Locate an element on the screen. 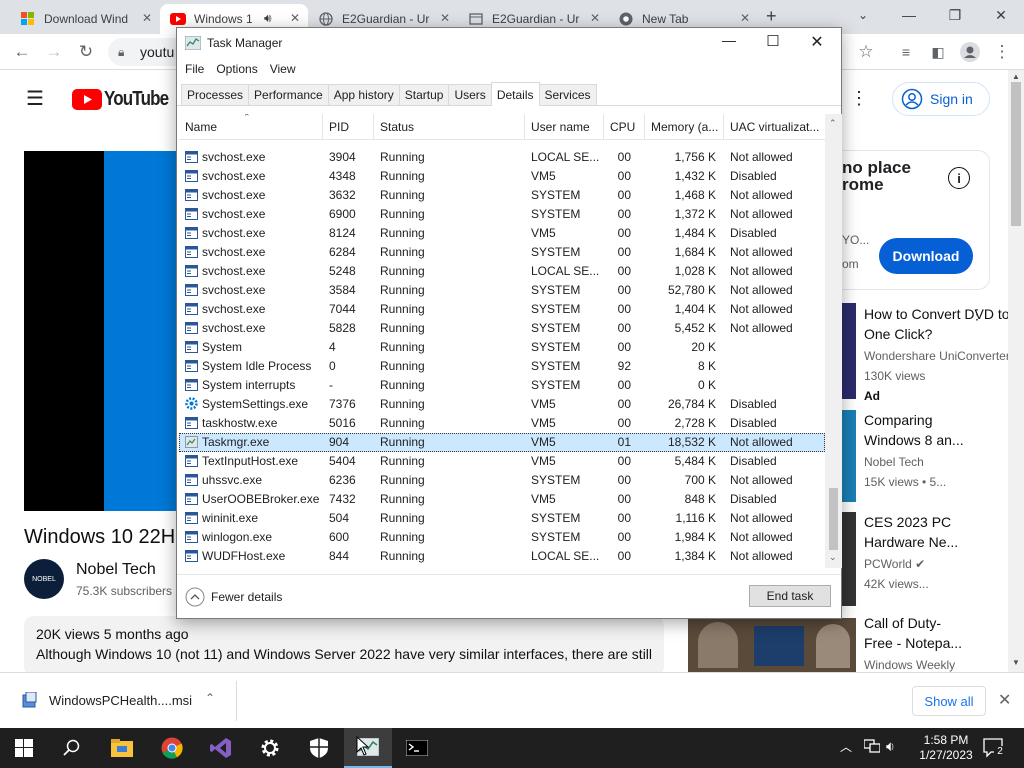 The image size is (1024, 768). column-header-pid: PID is located at coordinates (348, 126).